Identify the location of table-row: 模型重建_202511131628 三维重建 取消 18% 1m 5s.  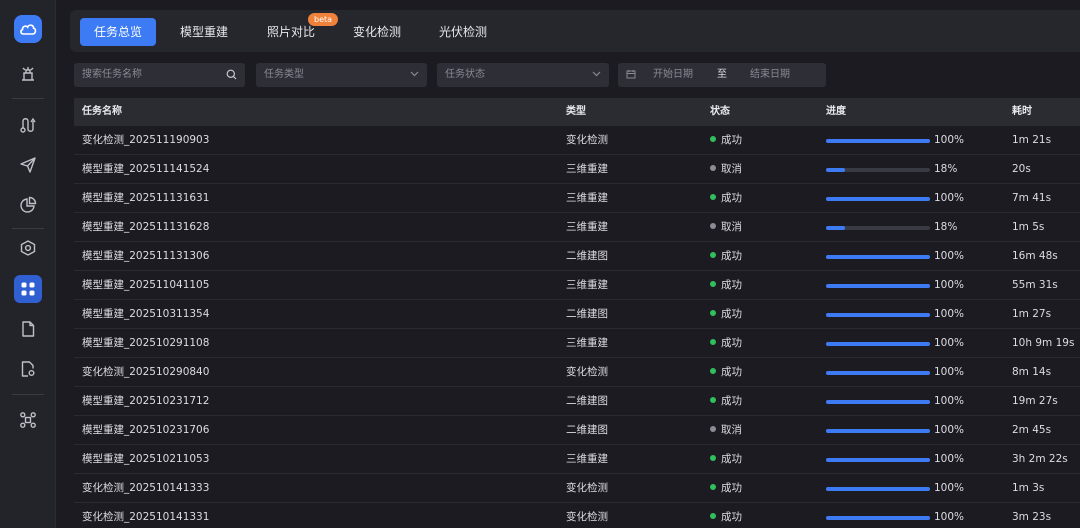
(577, 227).